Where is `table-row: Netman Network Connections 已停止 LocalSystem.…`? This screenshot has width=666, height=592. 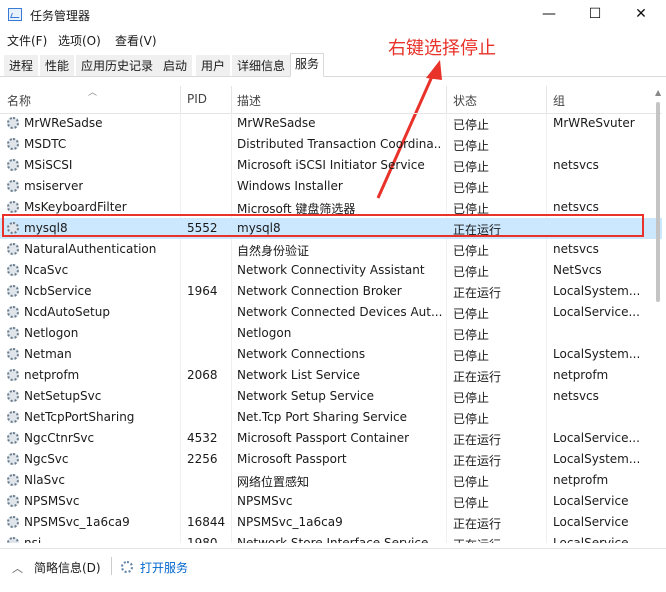 table-row: Netman Network Connections 已停止 LocalSystem.… is located at coordinates (331, 354).